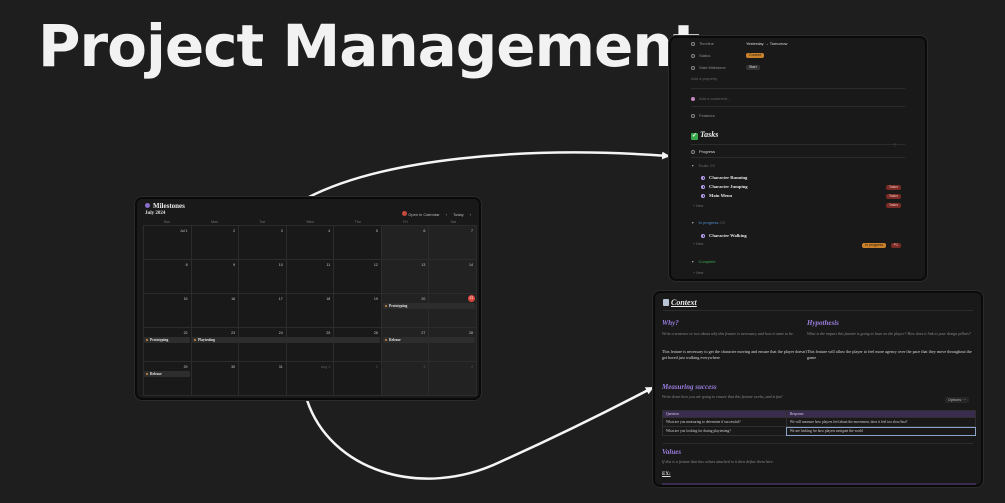 The height and width of the screenshot is (503, 1005). What do you see at coordinates (693, 55) in the screenshot?
I see `status-icon` at bounding box center [693, 55].